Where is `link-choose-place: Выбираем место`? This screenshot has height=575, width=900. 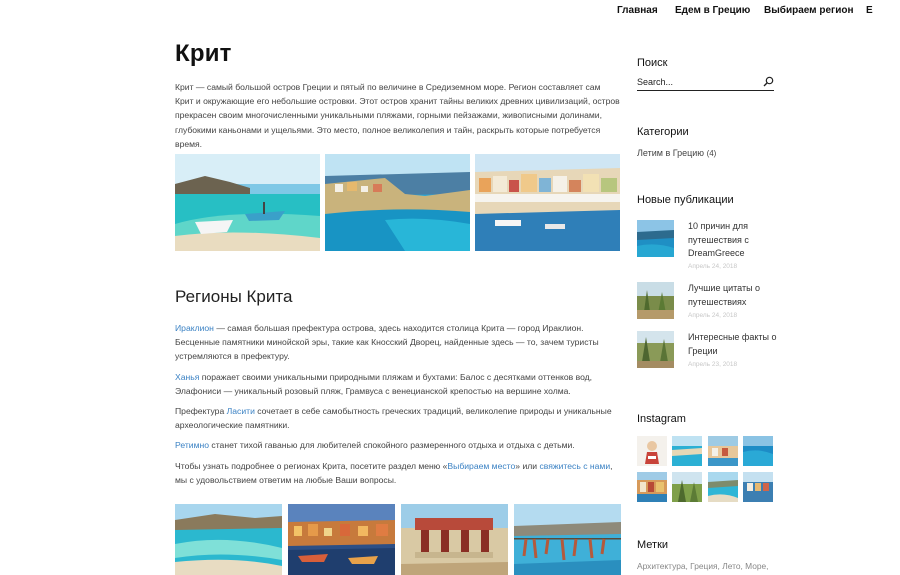
link-choose-place: Выбираем место is located at coordinates (481, 466).